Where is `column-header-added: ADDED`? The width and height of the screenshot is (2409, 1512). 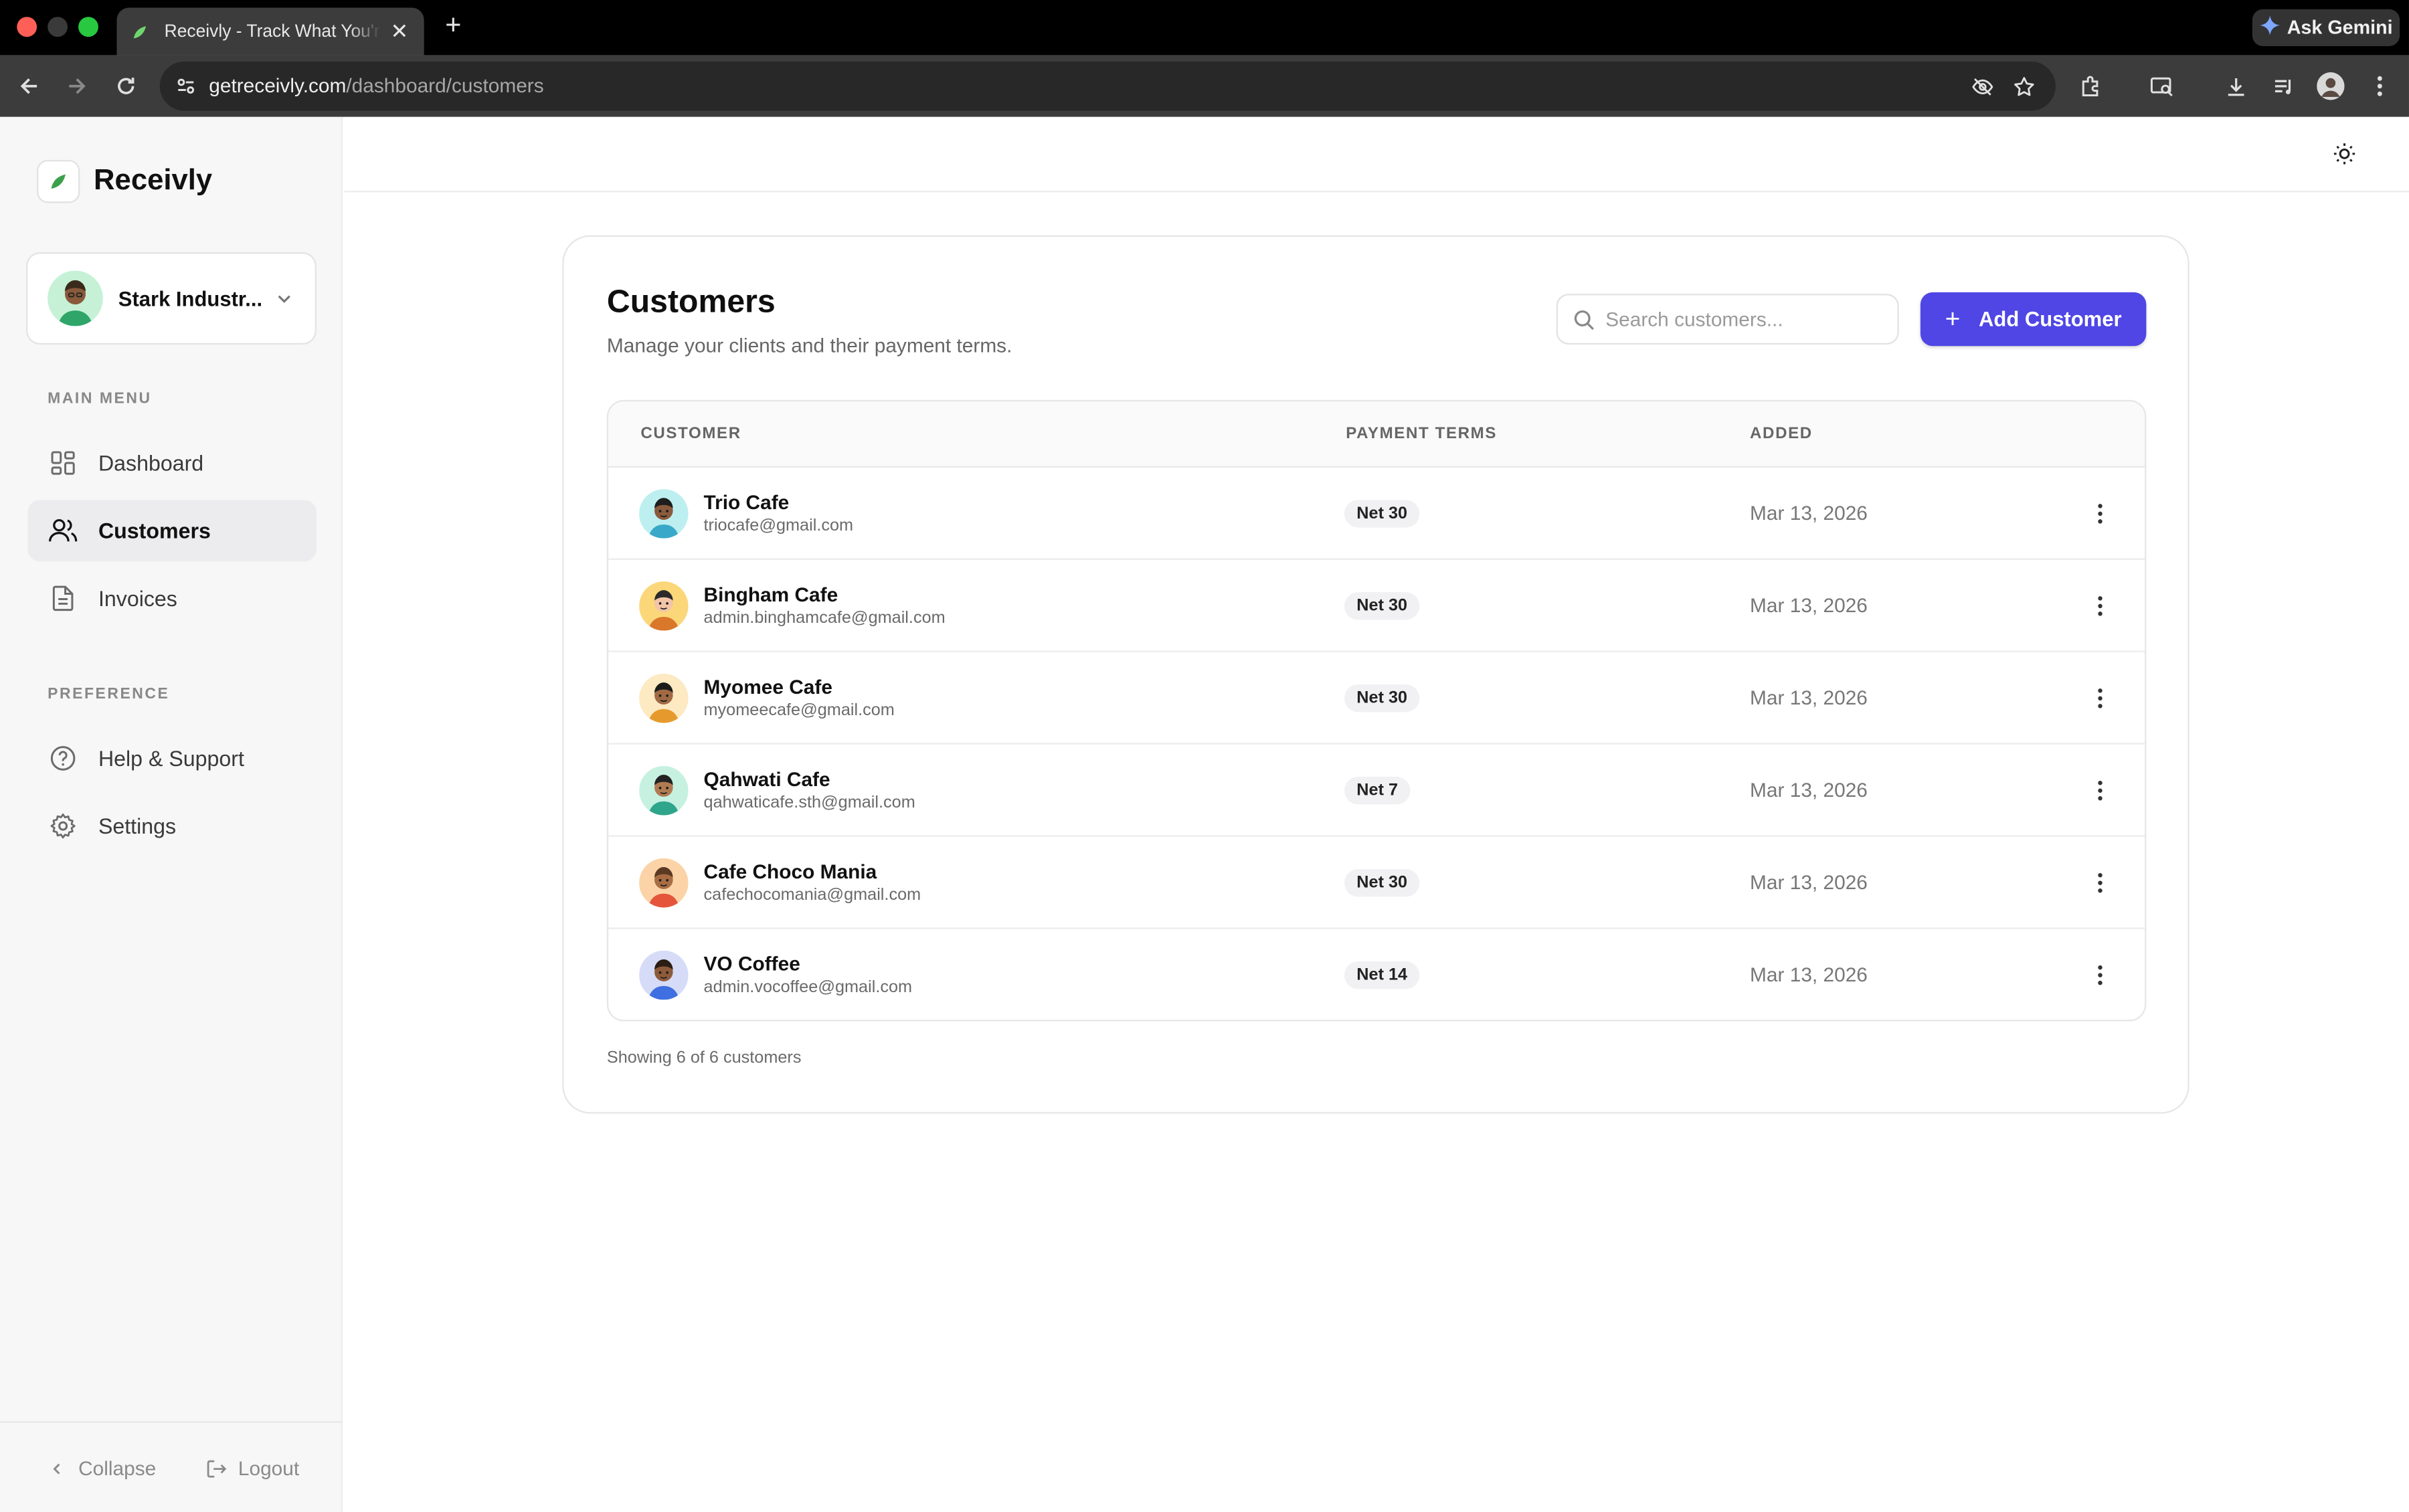
column-header-added: ADDED is located at coordinates (1781, 434).